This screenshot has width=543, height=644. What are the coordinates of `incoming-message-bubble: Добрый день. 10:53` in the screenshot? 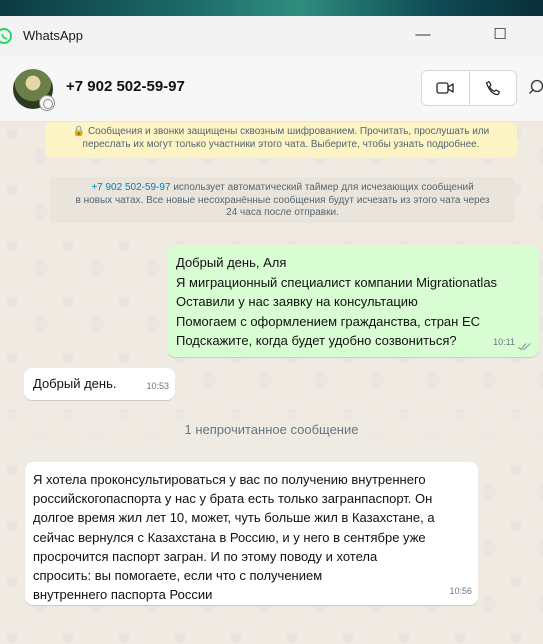 It's located at (99, 384).